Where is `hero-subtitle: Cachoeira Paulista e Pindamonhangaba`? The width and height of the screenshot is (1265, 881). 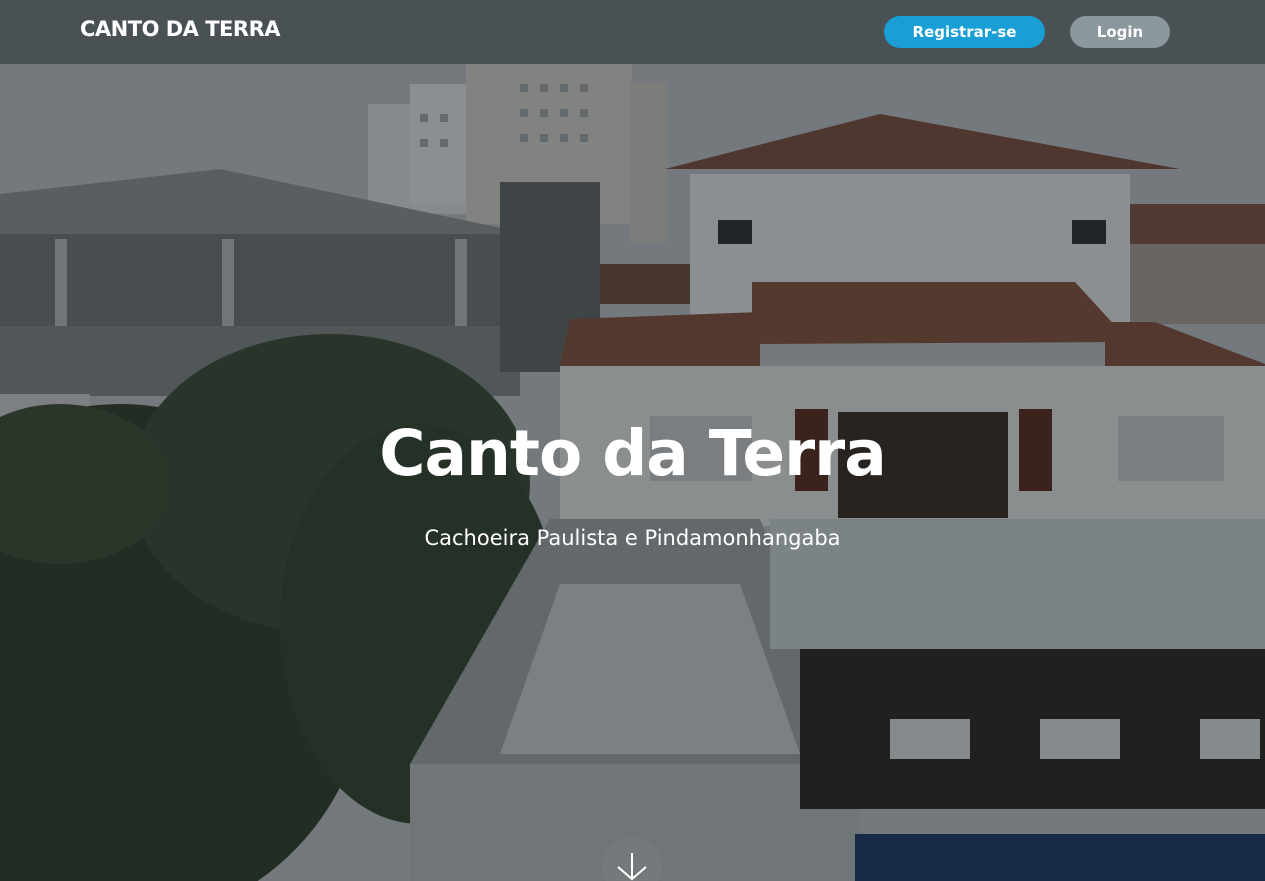
hero-subtitle: Cachoeira Paulista e Pindamonhangaba is located at coordinates (632, 538).